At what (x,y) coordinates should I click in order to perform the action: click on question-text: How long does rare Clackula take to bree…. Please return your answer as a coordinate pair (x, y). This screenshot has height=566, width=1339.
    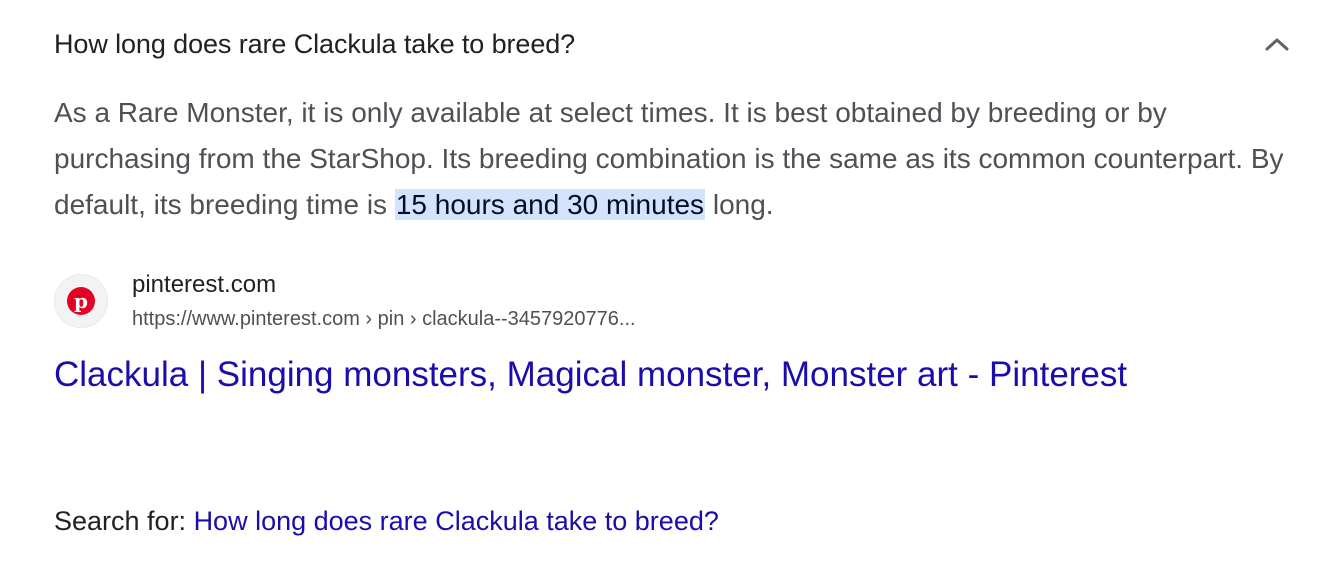
    Looking at the image, I should click on (315, 43).